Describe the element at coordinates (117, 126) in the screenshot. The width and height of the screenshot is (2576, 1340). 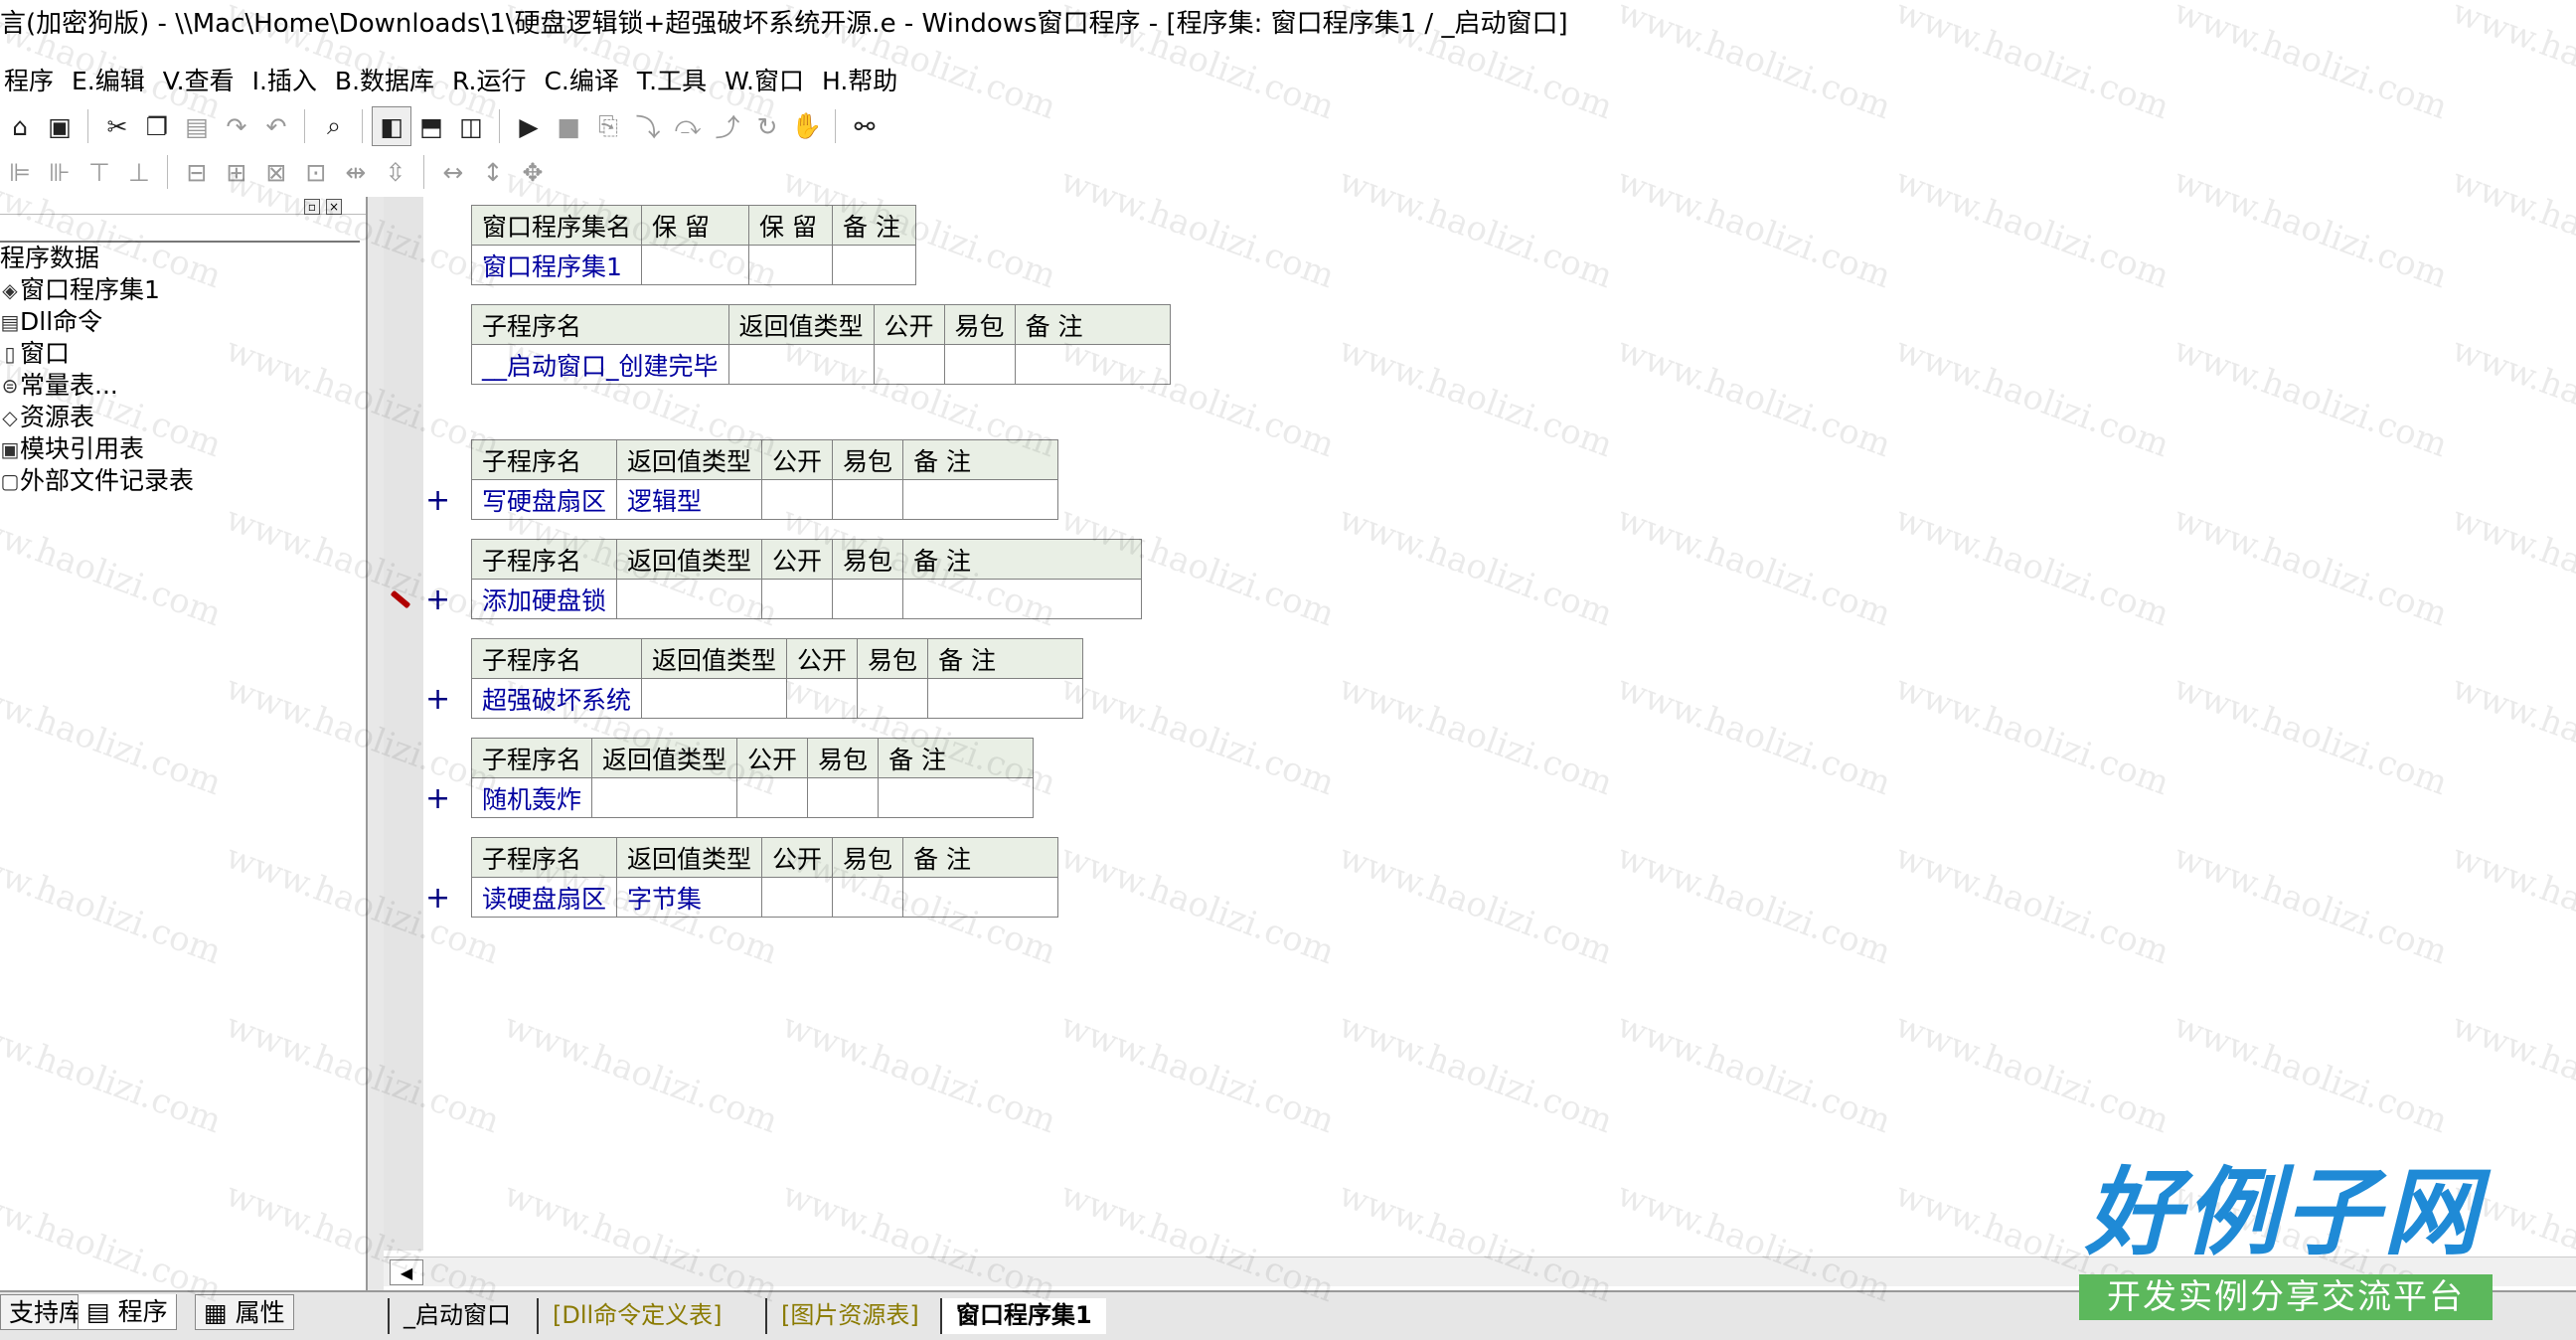
I see `cut-icon: ✂` at that location.